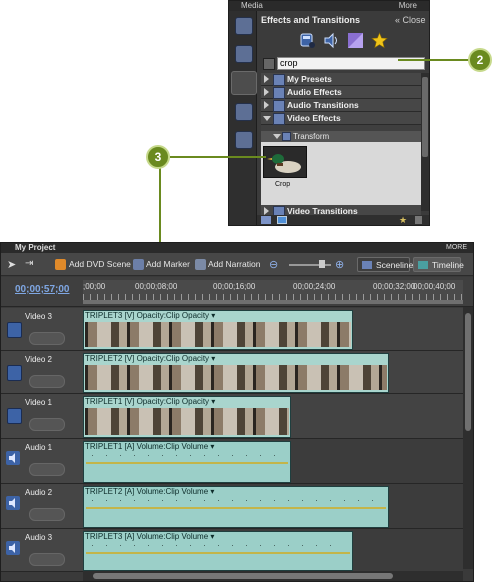 Image resolution: width=500 pixels, height=582 pixels. Describe the element at coordinates (341, 136) in the screenshot. I see `subcategory-transform: Transform` at that location.